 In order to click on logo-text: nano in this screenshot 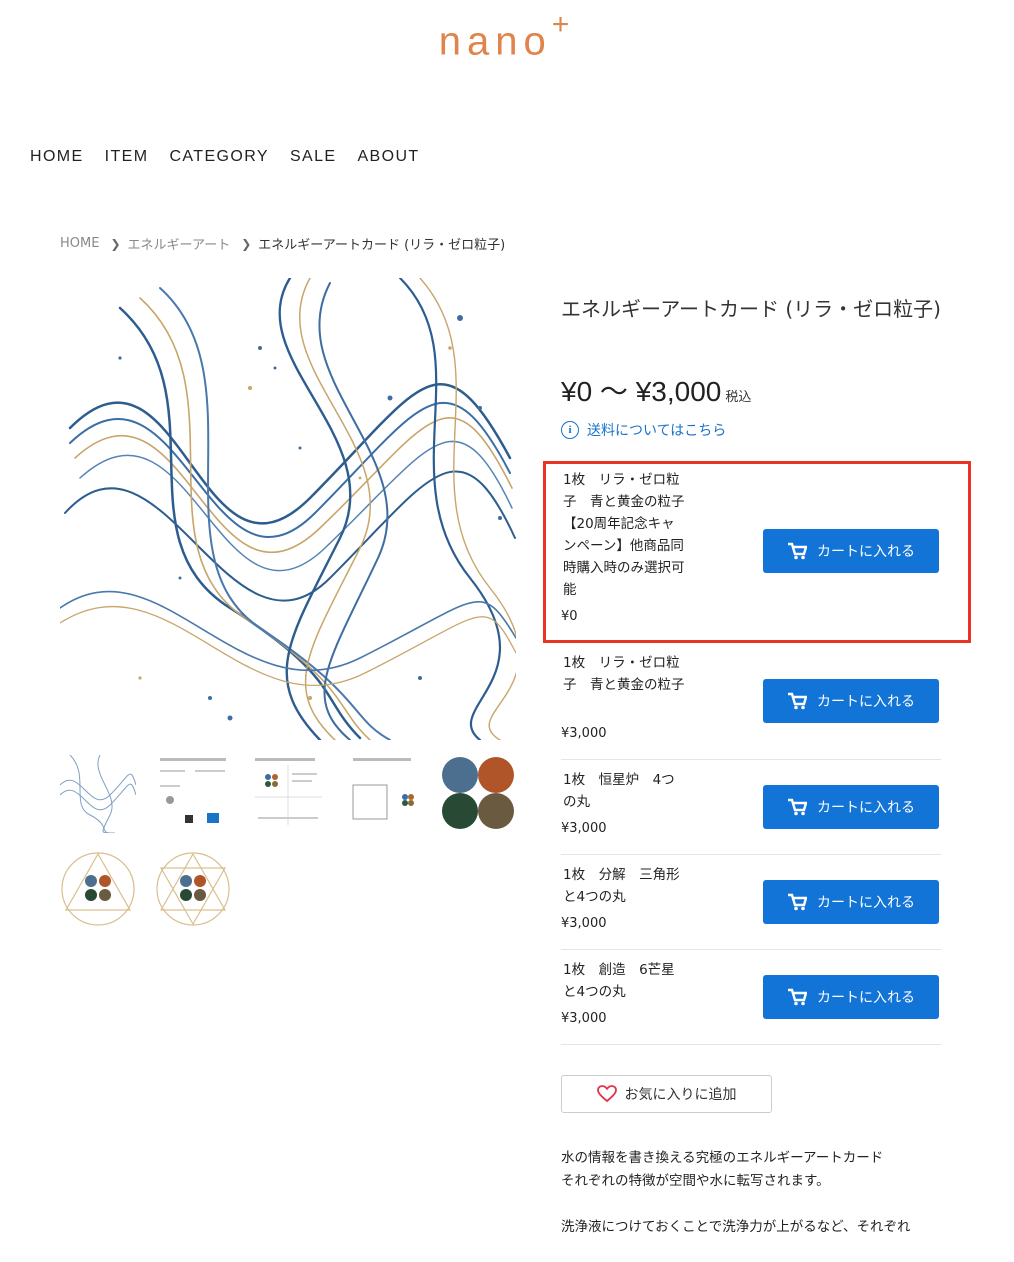, I will do `click(495, 41)`.